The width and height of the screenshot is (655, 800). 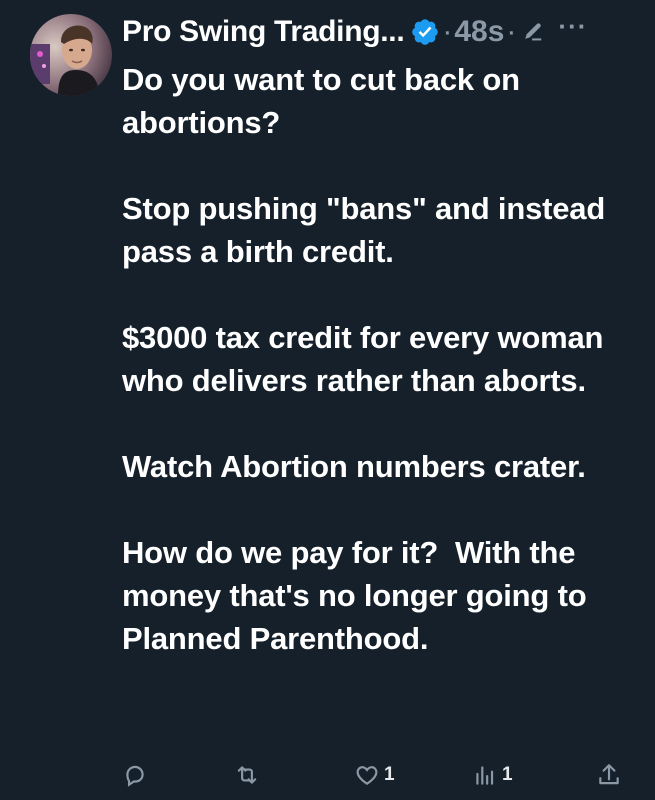 I want to click on retweet-icon, so click(x=247, y=775).